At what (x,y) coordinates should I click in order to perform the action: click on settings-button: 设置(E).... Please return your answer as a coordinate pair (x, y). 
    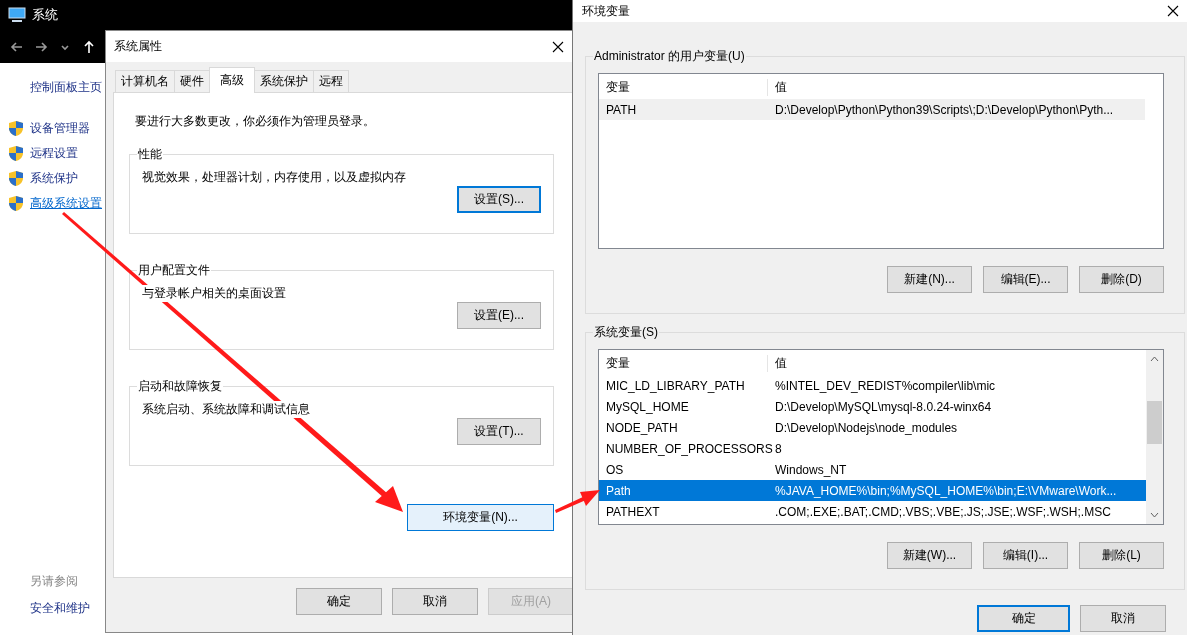
    Looking at the image, I should click on (499, 315).